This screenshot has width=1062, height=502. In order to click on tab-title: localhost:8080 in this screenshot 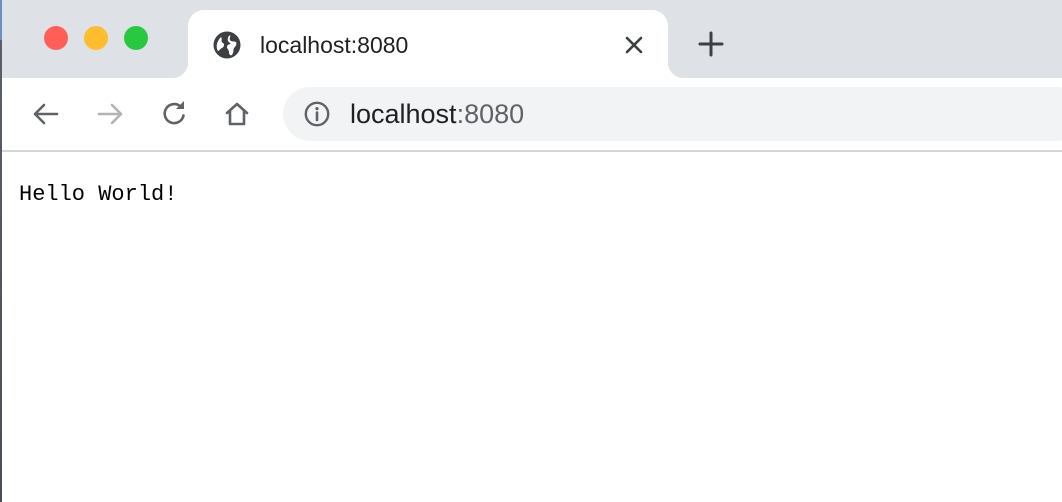, I will do `click(334, 45)`.